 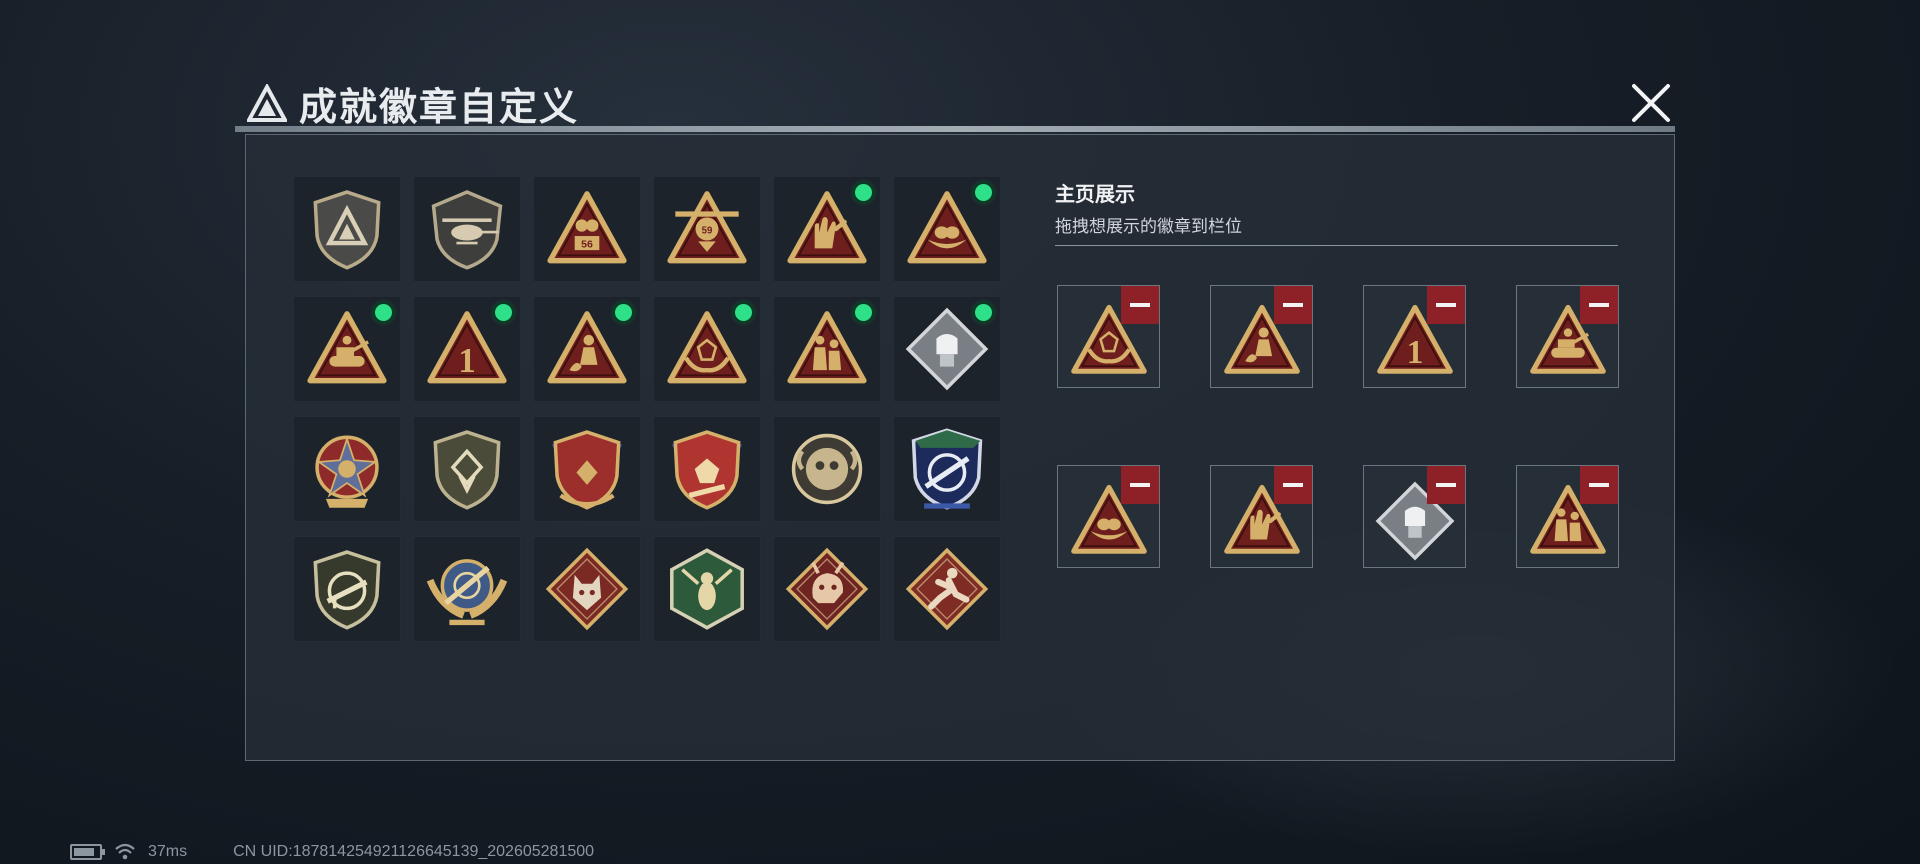 What do you see at coordinates (87, 852) in the screenshot?
I see `battery-icon` at bounding box center [87, 852].